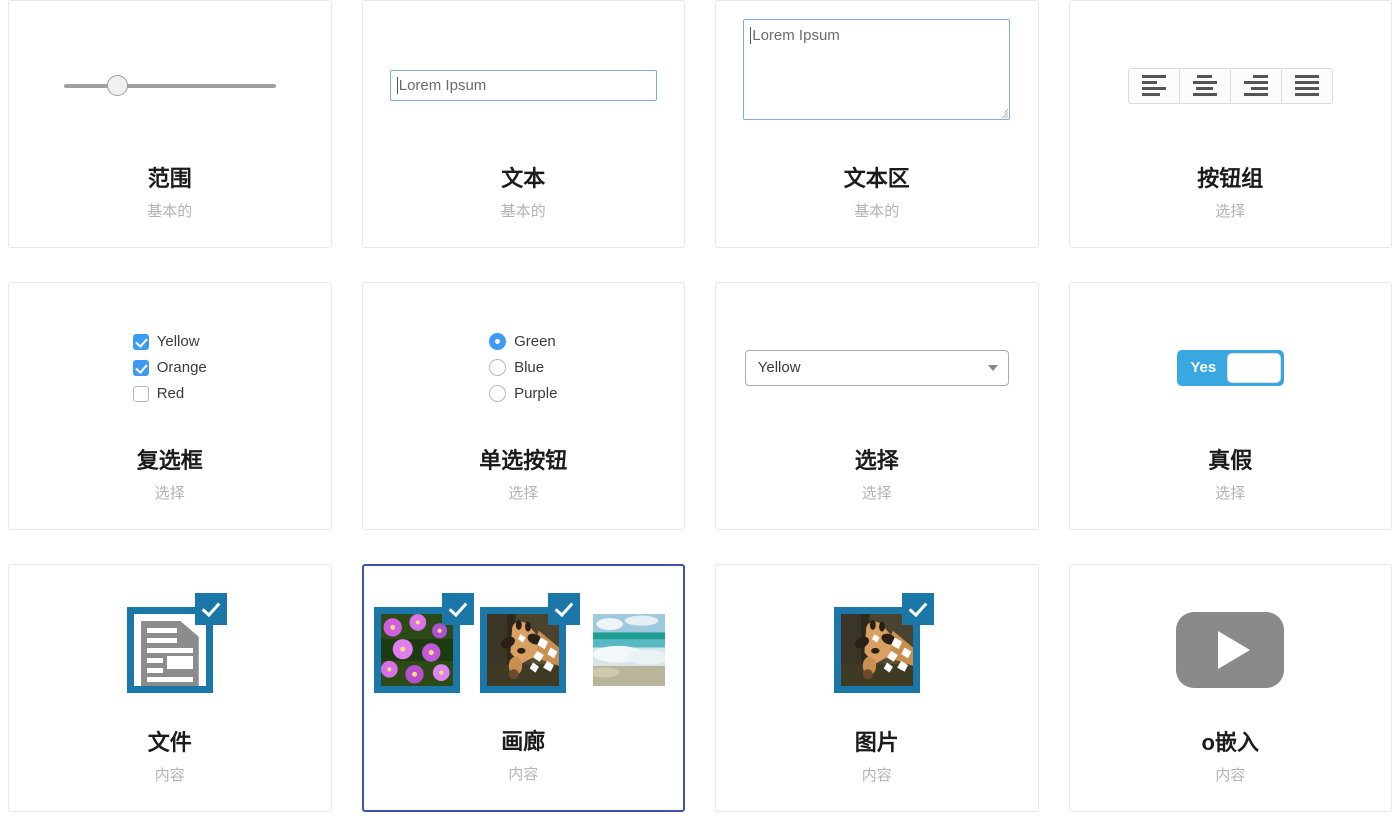  I want to click on video-play-button, so click(1230, 649).